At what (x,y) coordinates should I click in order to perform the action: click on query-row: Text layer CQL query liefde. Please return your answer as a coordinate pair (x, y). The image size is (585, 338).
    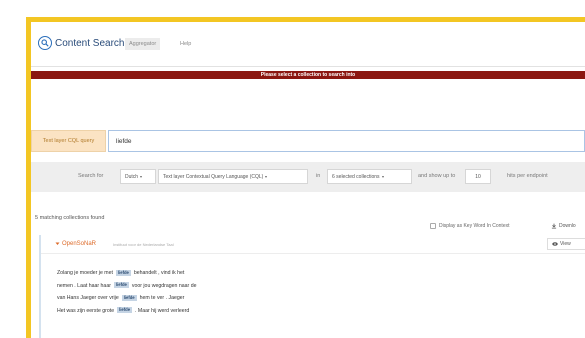
    Looking at the image, I should click on (308, 141).